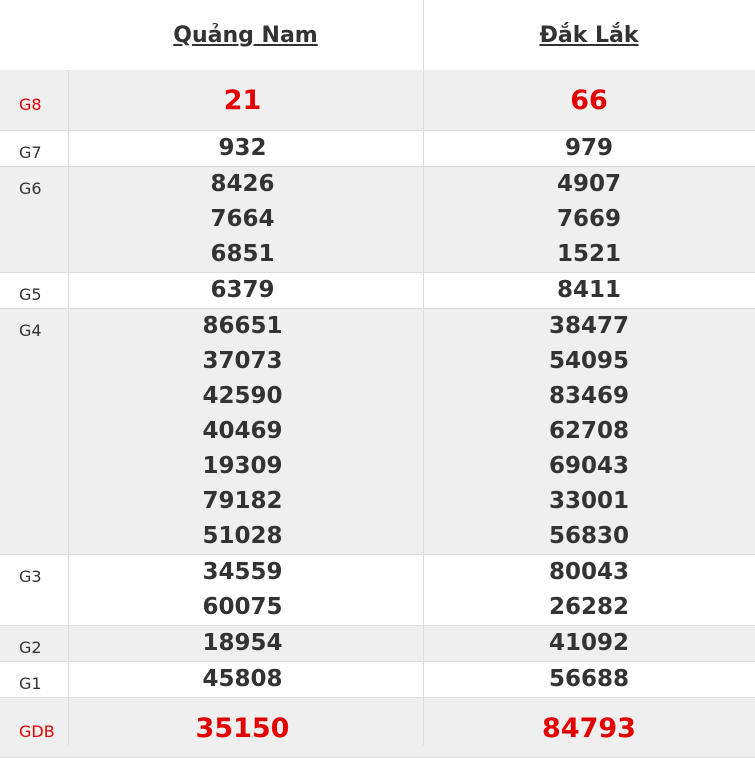 This screenshot has width=755, height=758. Describe the element at coordinates (34, 219) in the screenshot. I see `prize-label: G6` at that location.